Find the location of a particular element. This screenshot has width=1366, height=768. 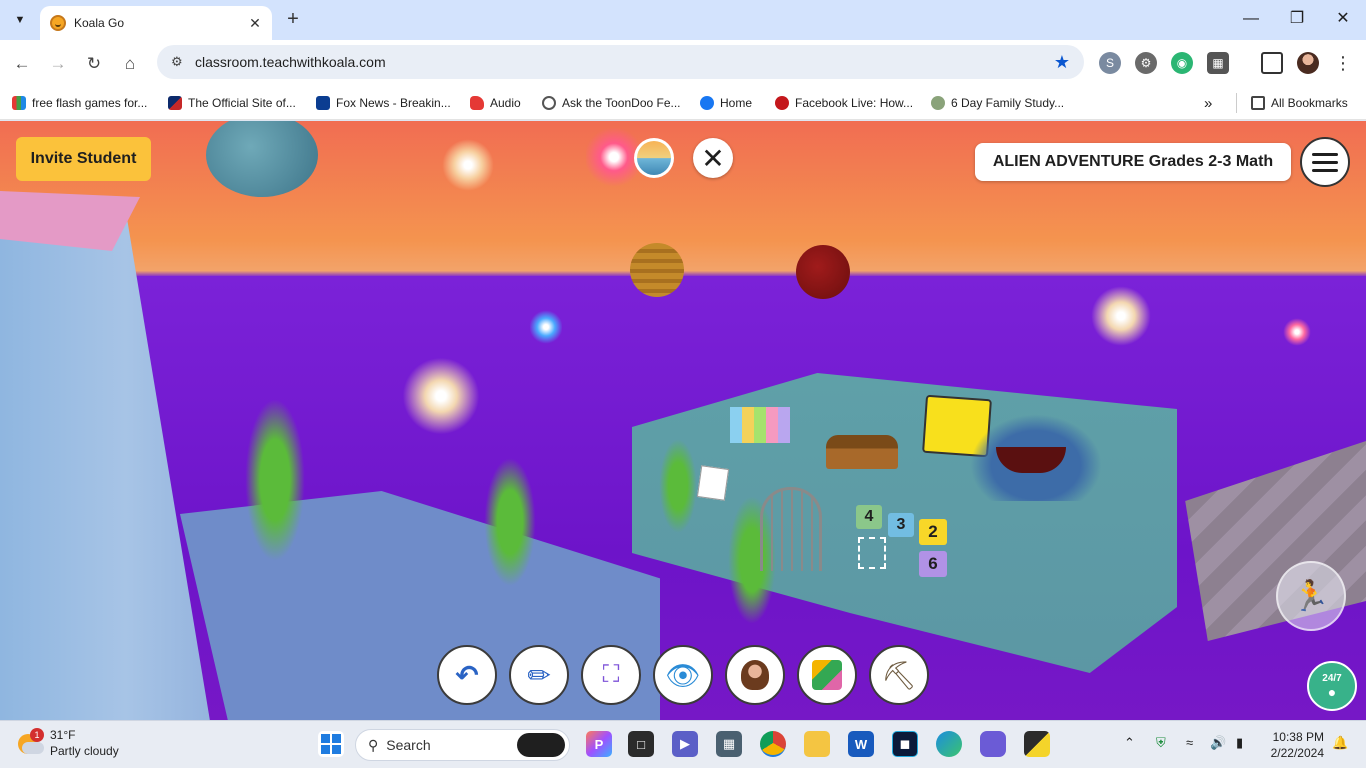

copilot-pre-icon: P is located at coordinates (599, 744).